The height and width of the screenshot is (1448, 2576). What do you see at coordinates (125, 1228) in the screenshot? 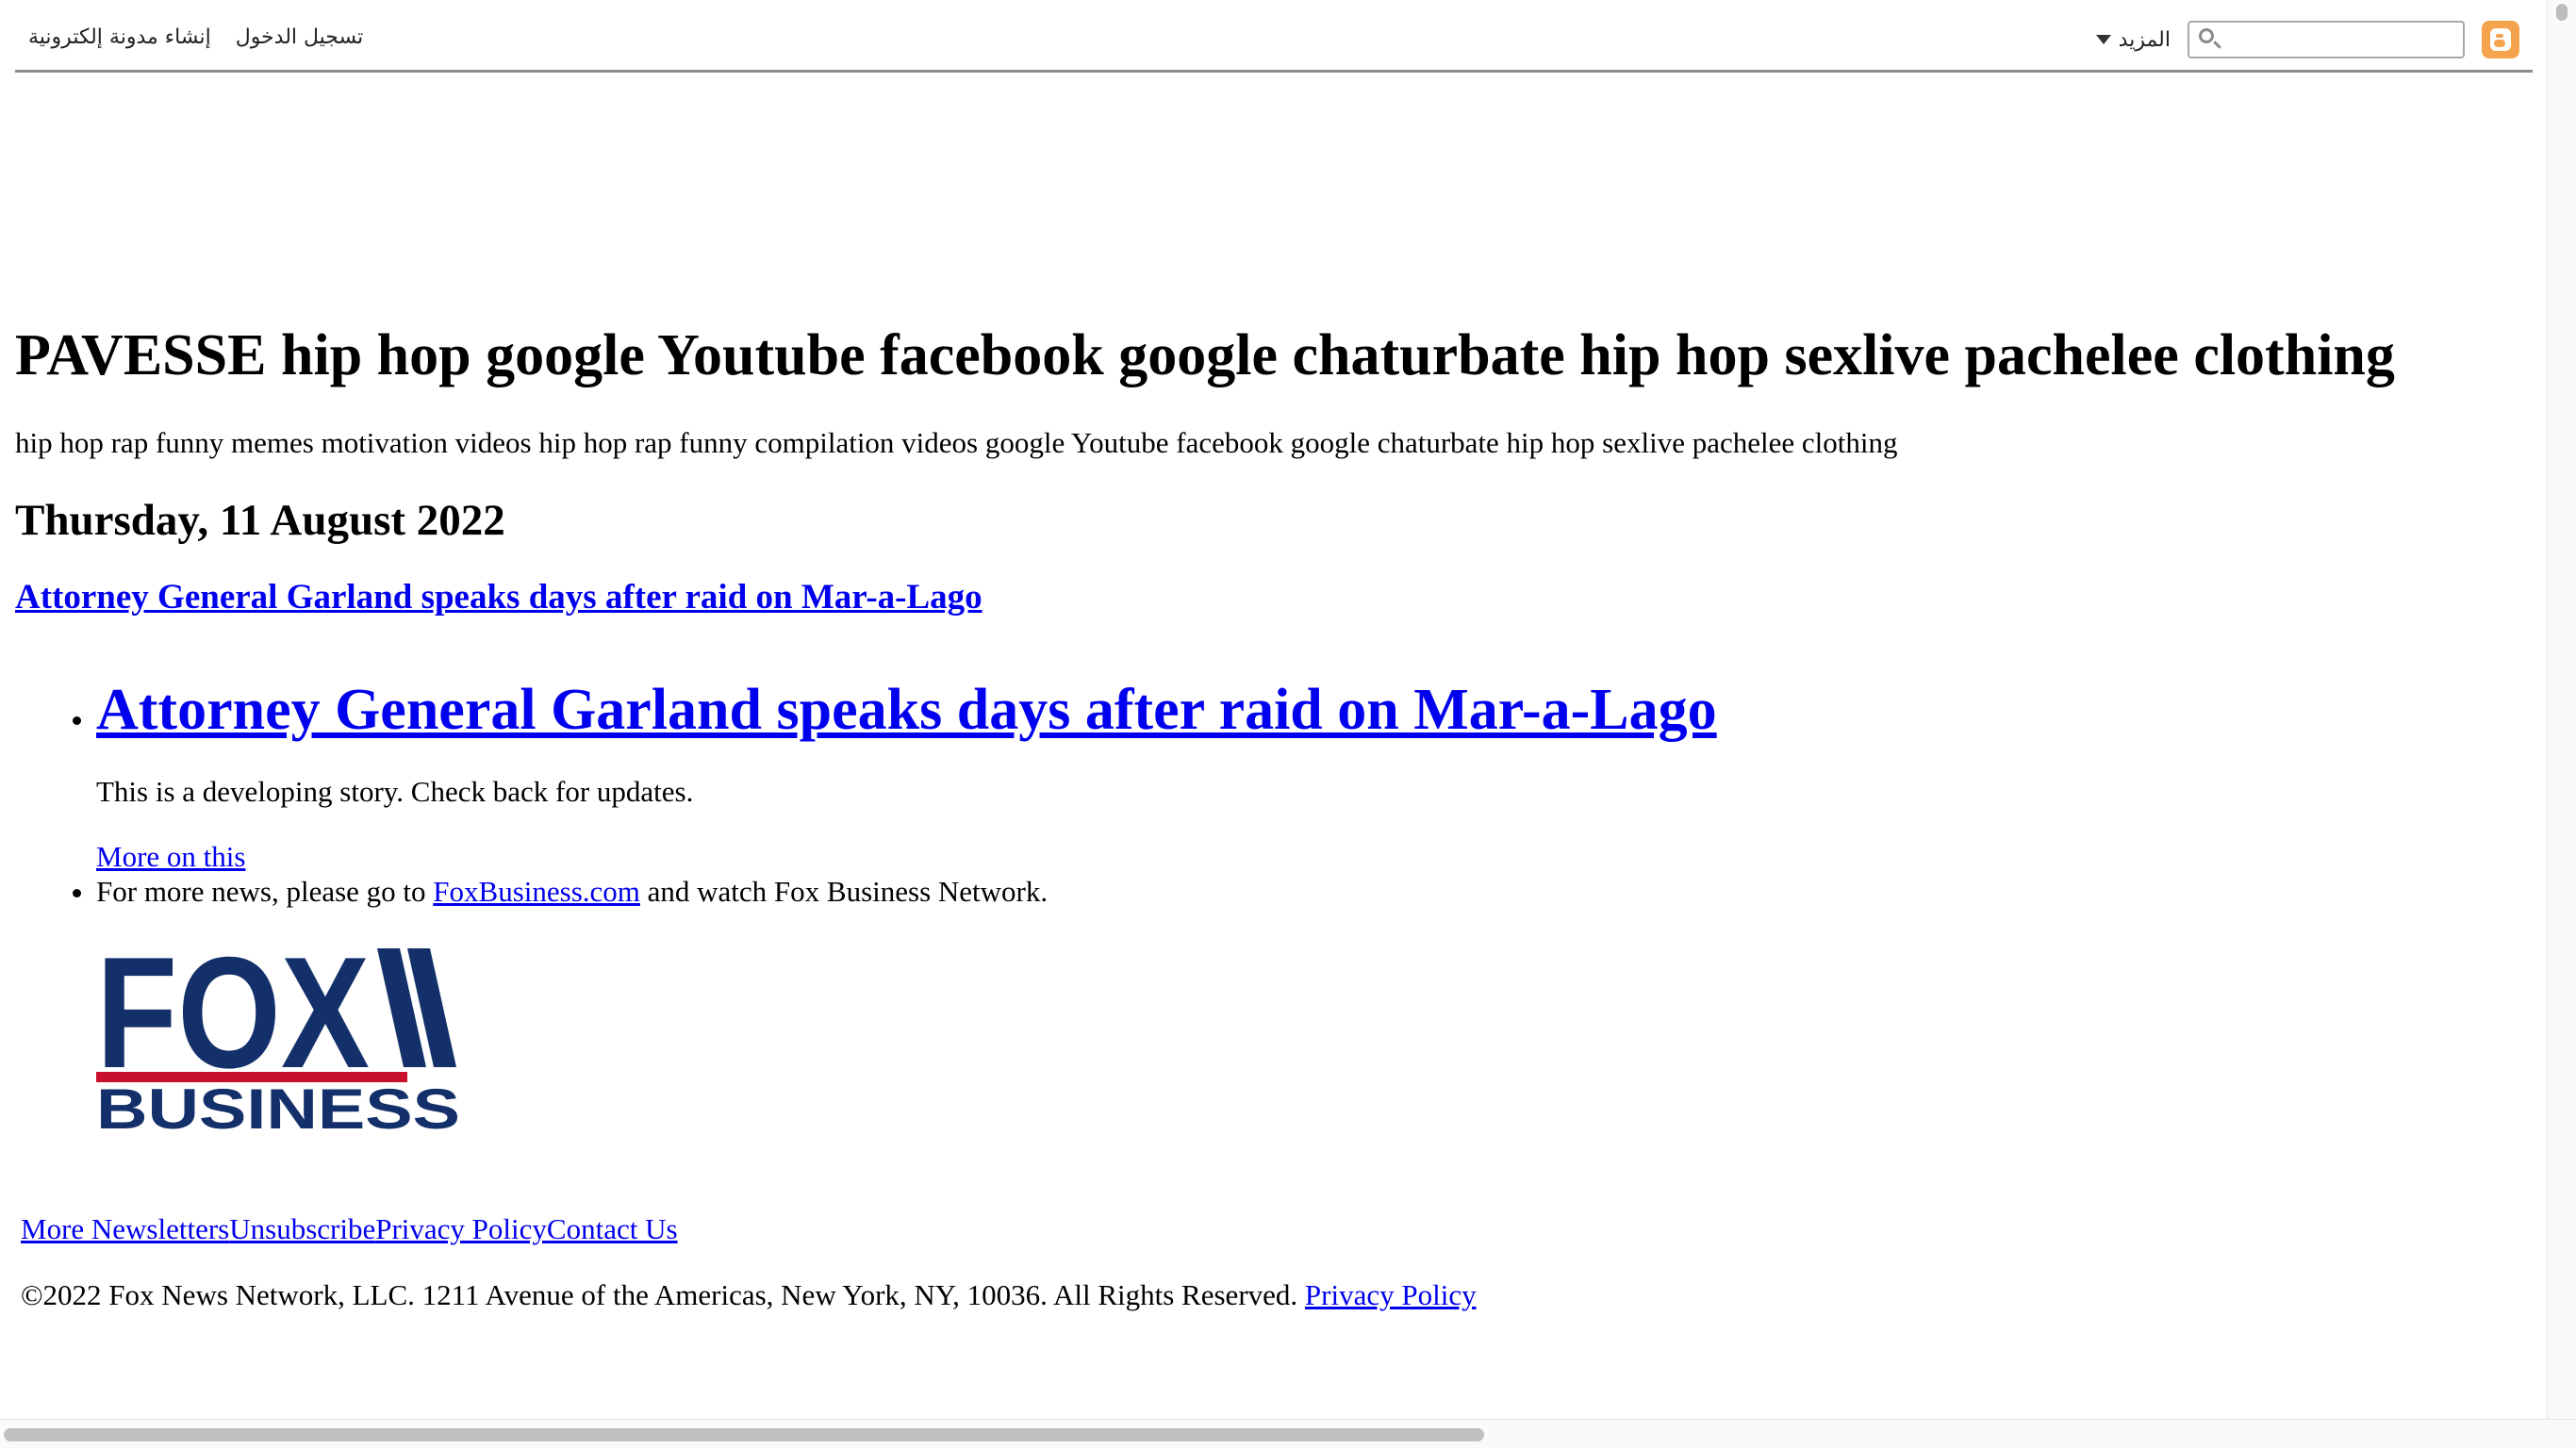
I see `more-newsletters-link: More Newsletters` at bounding box center [125, 1228].